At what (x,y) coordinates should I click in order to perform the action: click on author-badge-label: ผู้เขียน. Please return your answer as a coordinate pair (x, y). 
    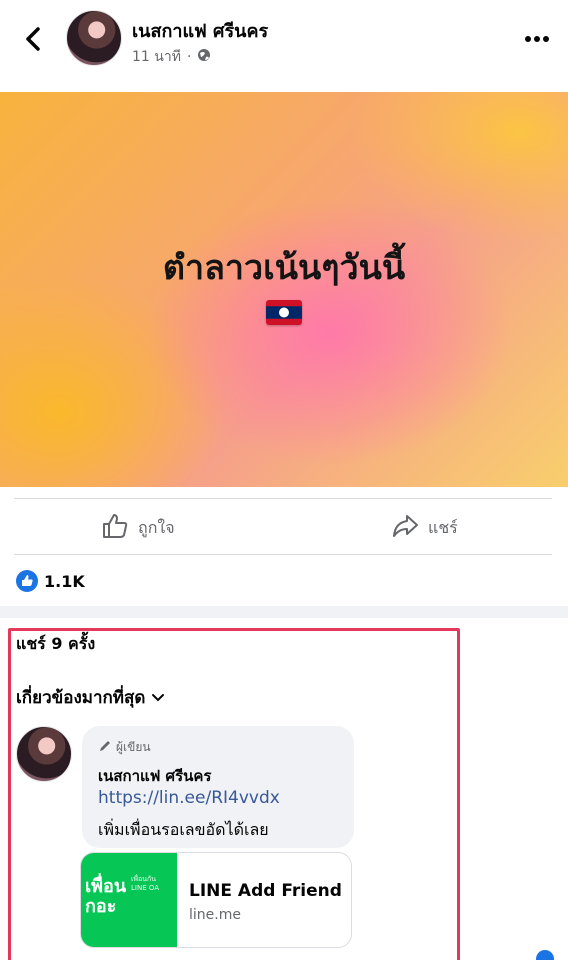
    Looking at the image, I should click on (133, 747).